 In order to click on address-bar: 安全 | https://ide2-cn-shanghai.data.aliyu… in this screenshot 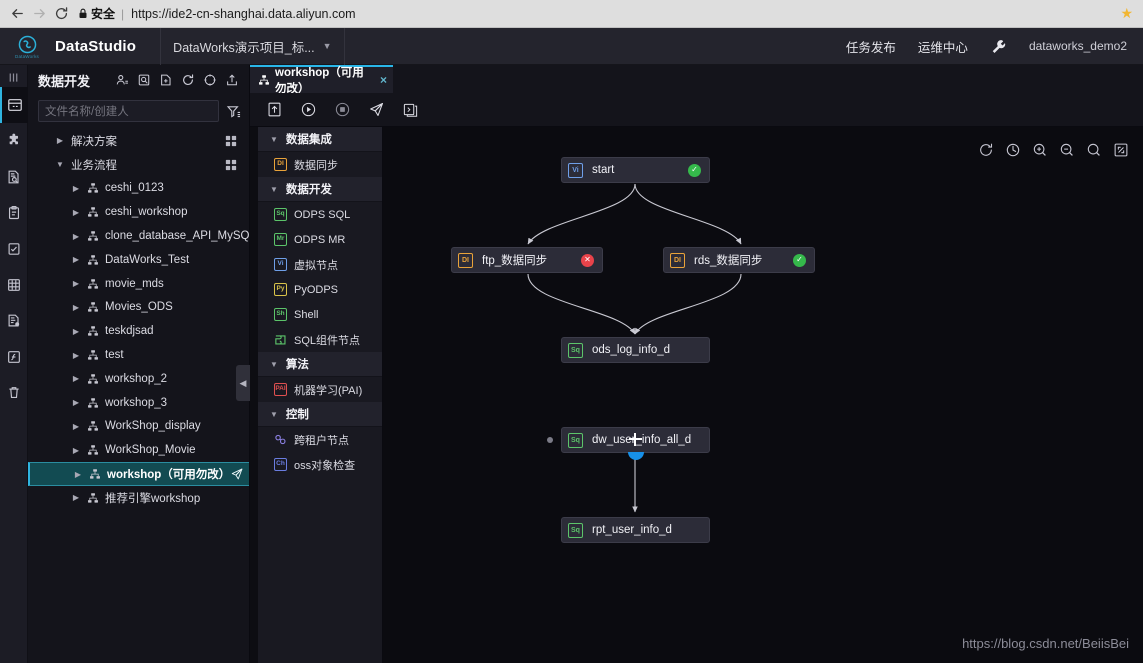, I will do `click(599, 14)`.